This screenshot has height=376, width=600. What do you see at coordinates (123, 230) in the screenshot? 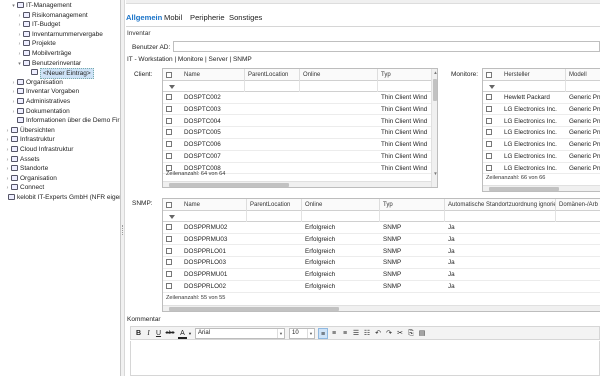
I see `splitter-grip` at bounding box center [123, 230].